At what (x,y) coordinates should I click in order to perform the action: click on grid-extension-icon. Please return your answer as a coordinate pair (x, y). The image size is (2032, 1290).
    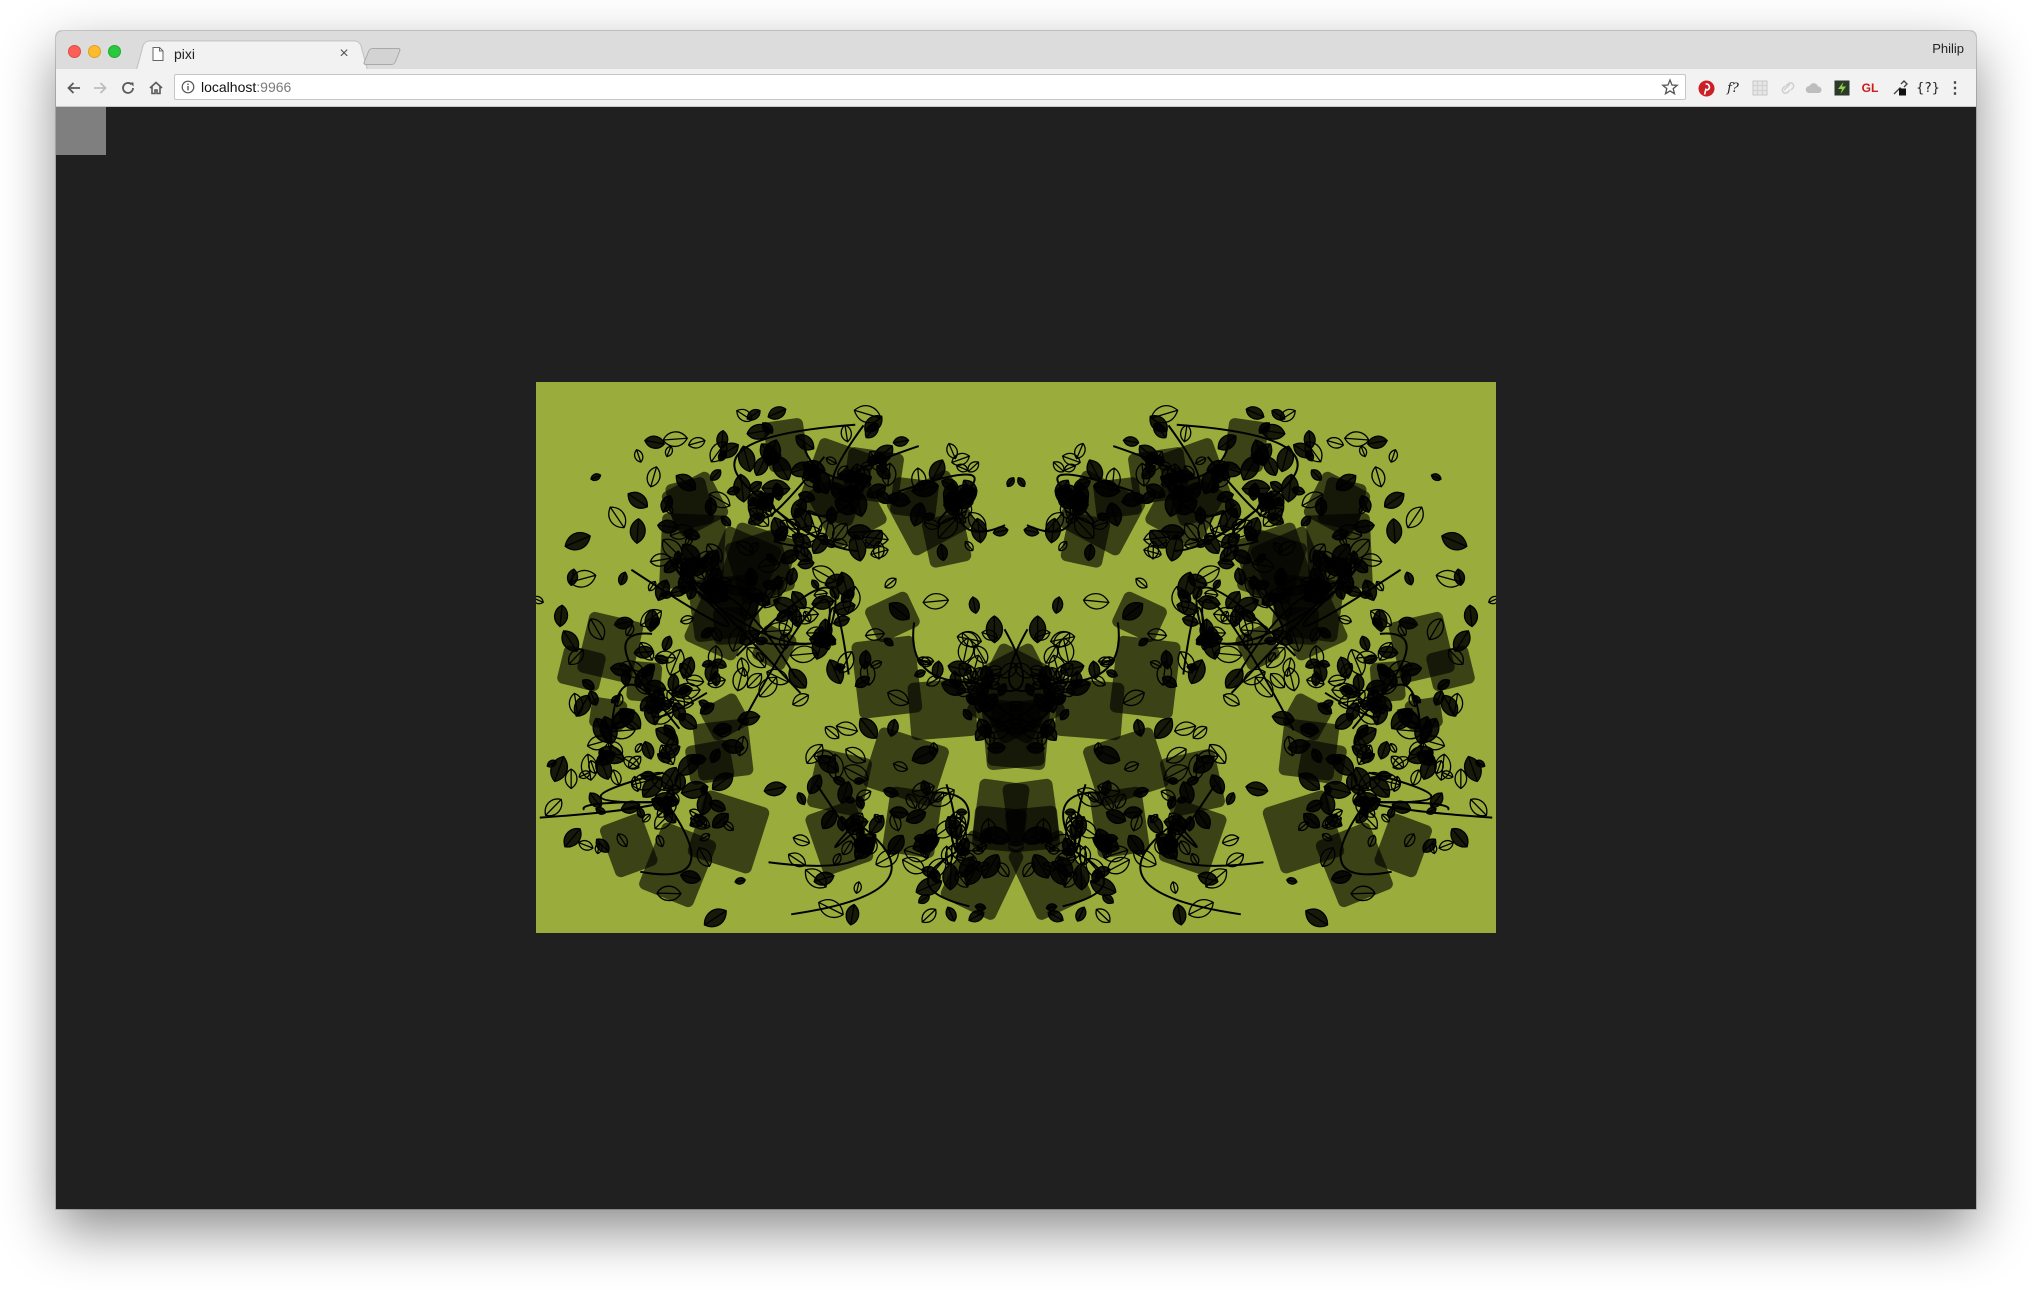
    Looking at the image, I should click on (1760, 88).